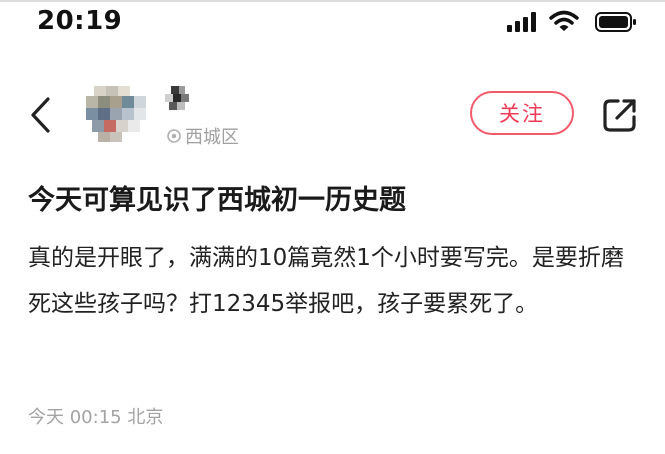  Describe the element at coordinates (522, 113) in the screenshot. I see `follow-button: 关注` at that location.